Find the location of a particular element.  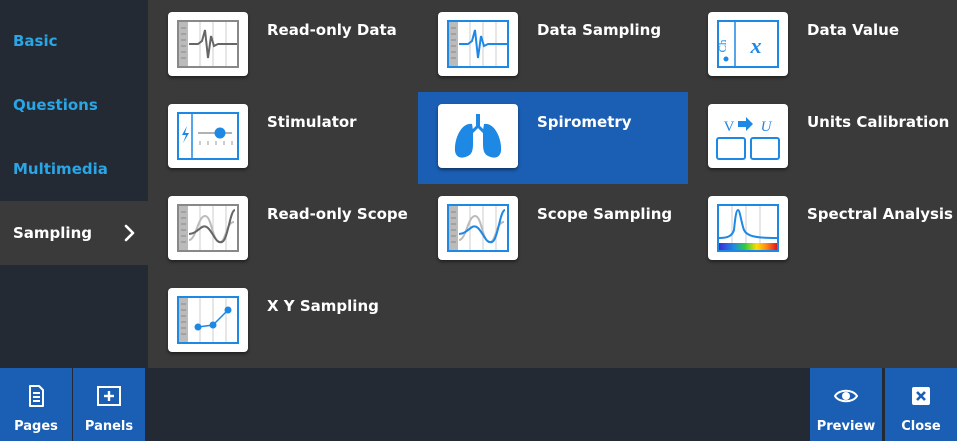

units-v-text: V is located at coordinates (729, 127).